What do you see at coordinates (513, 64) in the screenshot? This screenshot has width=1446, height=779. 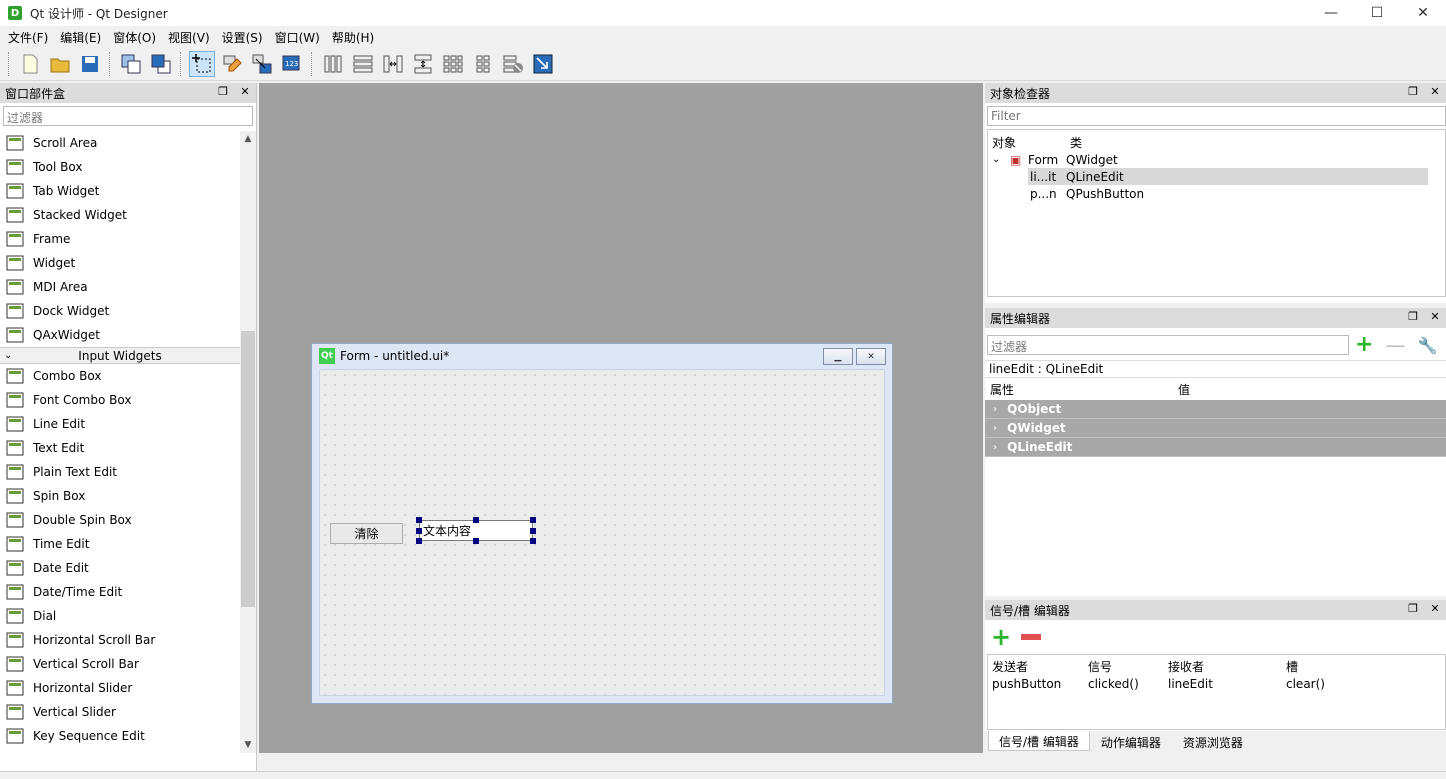 I see `break-layout-icon` at bounding box center [513, 64].